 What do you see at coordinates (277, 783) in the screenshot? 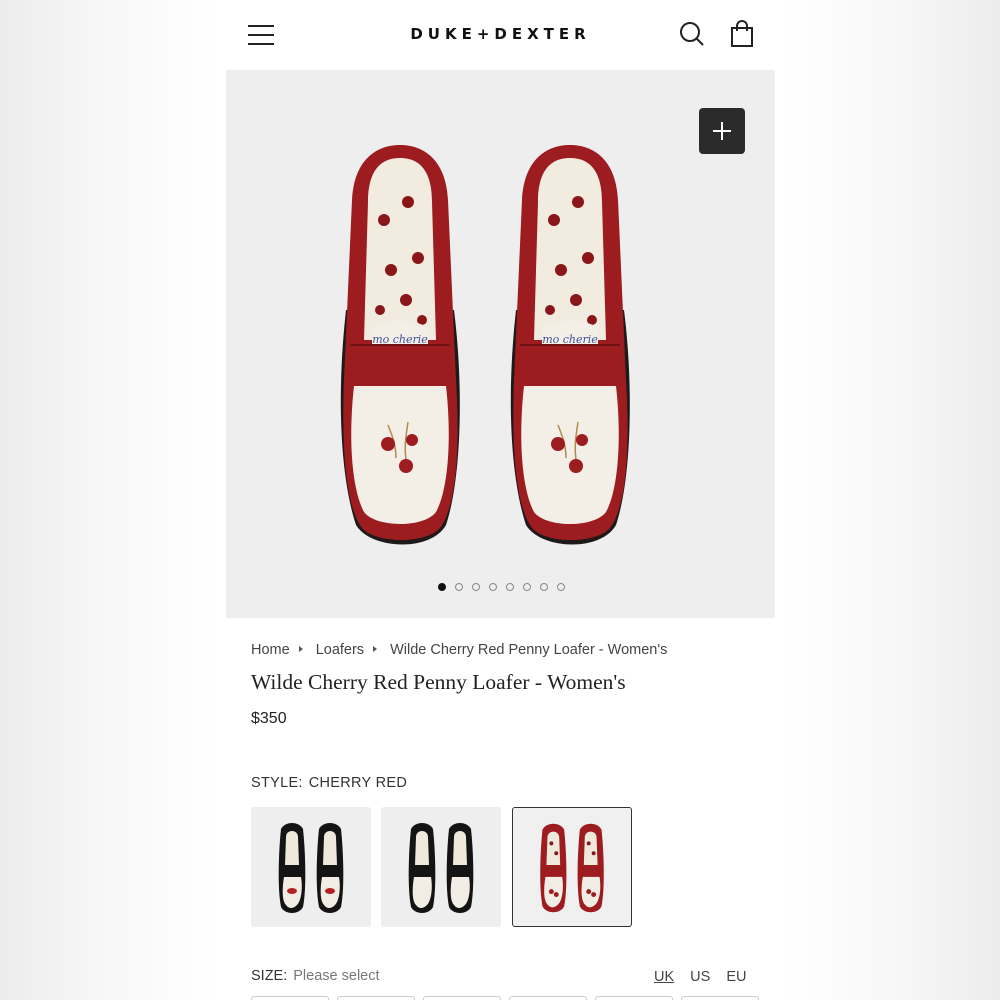
I see `style-label: STYLE:` at bounding box center [277, 783].